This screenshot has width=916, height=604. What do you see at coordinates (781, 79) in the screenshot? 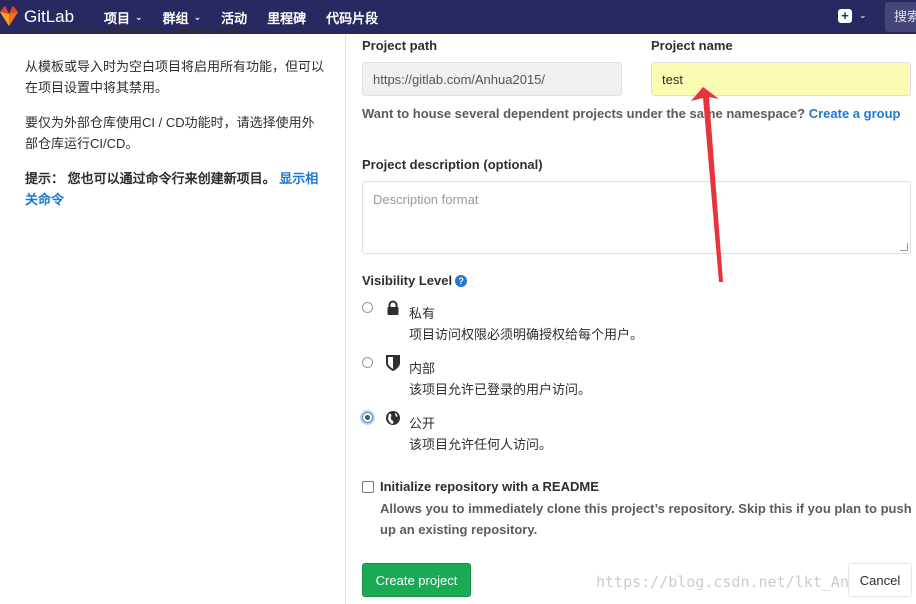
I see `project-name-field: test` at bounding box center [781, 79].